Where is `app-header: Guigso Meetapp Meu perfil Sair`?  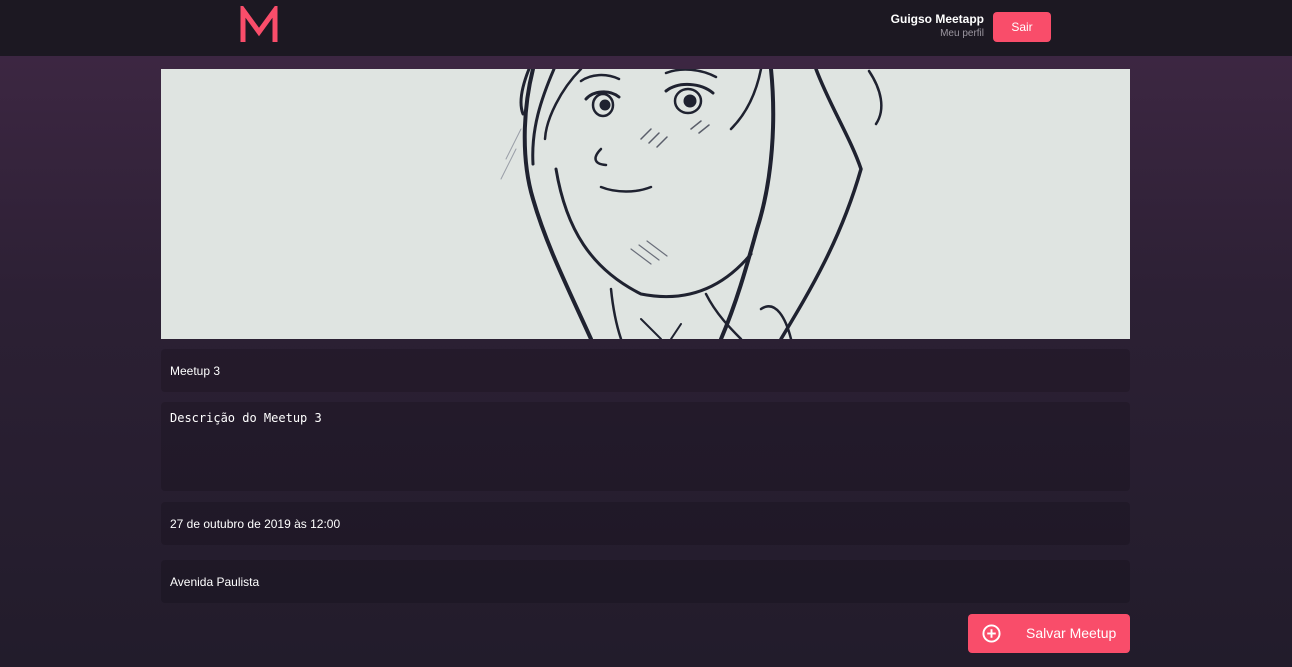
app-header: Guigso Meetapp Meu perfil Sair is located at coordinates (646, 28).